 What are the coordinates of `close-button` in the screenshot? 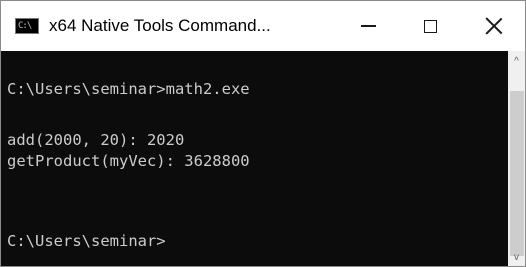 It's located at (493, 26).